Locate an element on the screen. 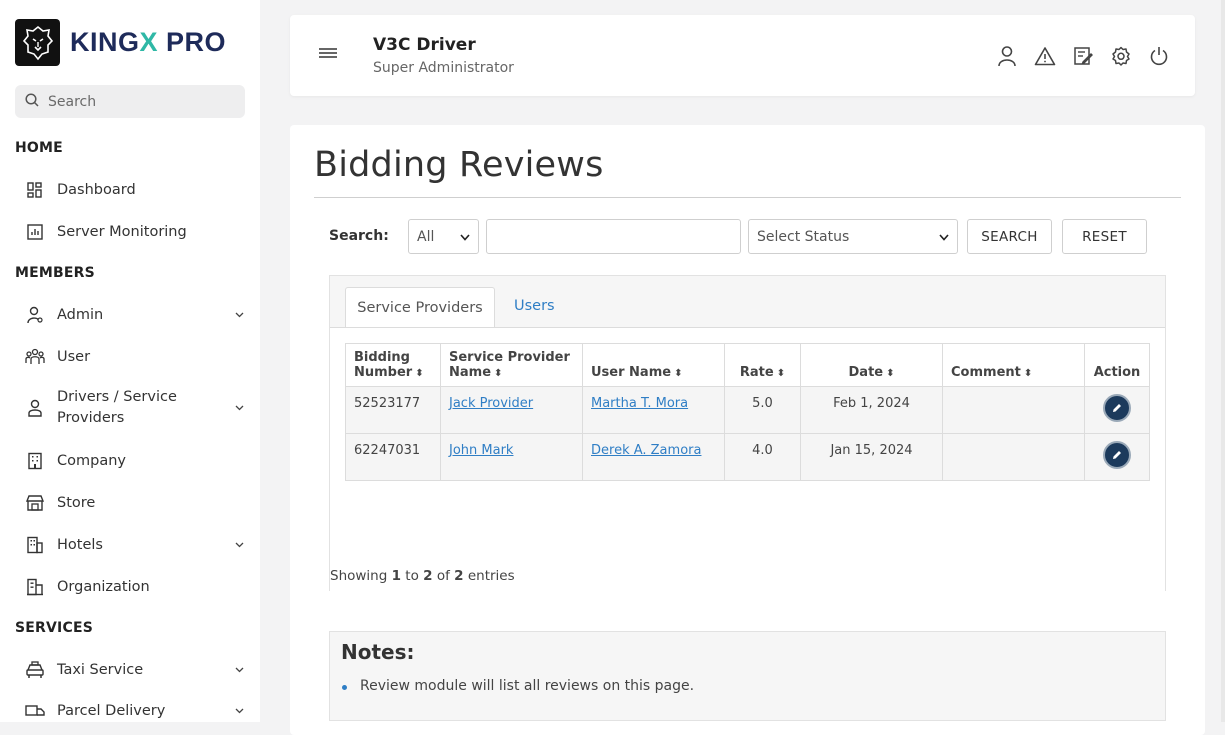 This screenshot has height=735, width=1225. cell-user: Martha T. Mora is located at coordinates (653, 410).